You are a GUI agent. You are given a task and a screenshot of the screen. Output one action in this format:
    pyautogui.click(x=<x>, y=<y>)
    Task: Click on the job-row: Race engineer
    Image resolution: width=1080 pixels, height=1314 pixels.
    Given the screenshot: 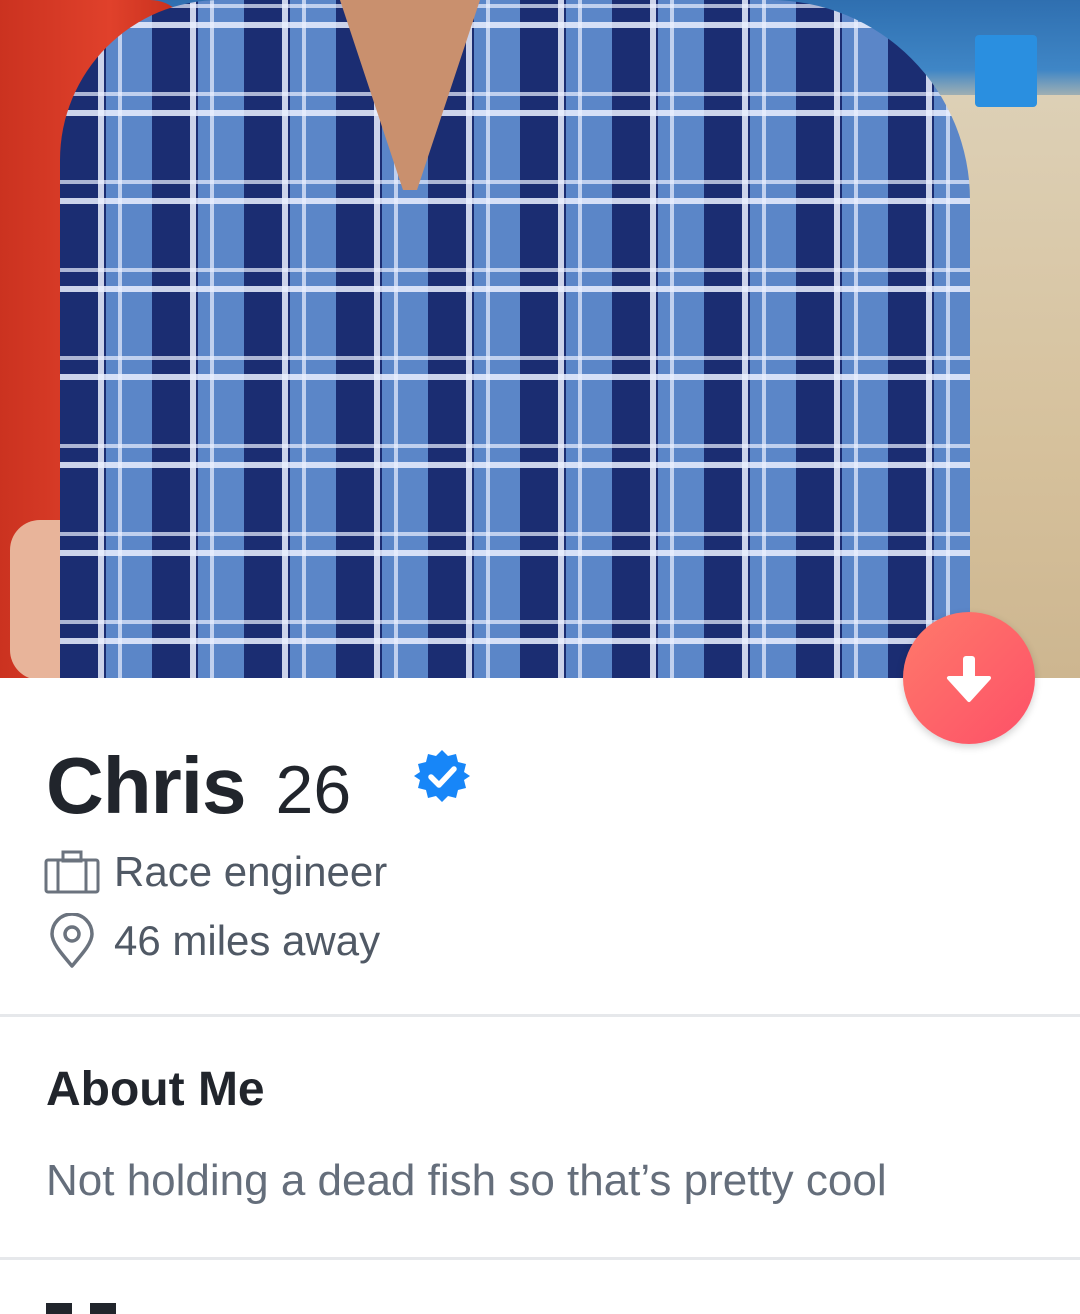 What is the action you would take?
    pyautogui.click(x=215, y=872)
    